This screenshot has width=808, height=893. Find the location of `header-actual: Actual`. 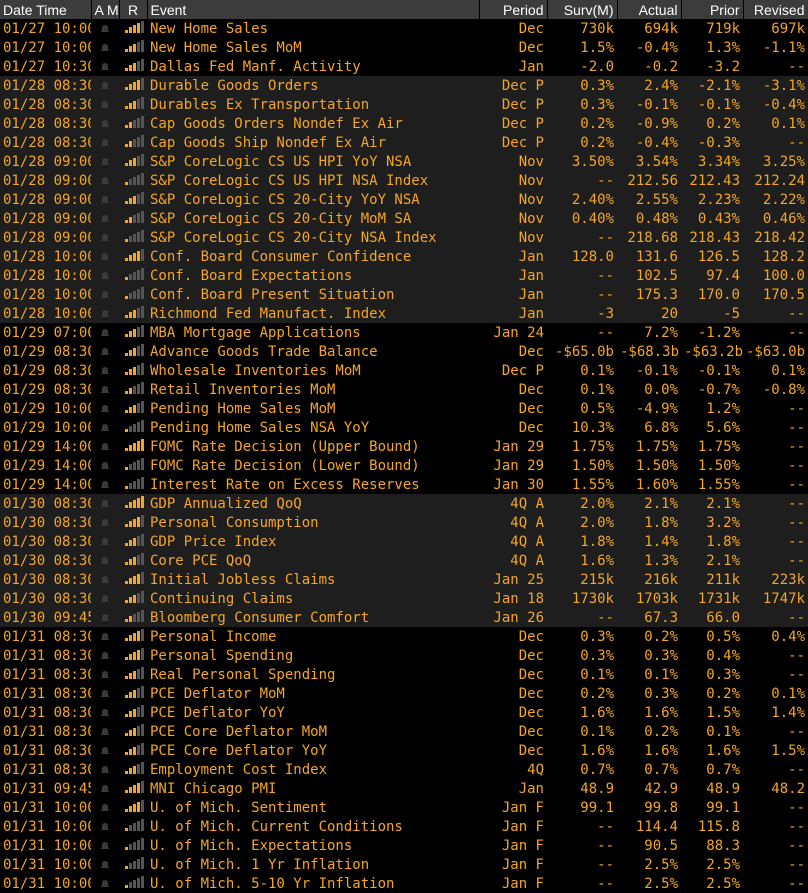

header-actual: Actual is located at coordinates (649, 9).